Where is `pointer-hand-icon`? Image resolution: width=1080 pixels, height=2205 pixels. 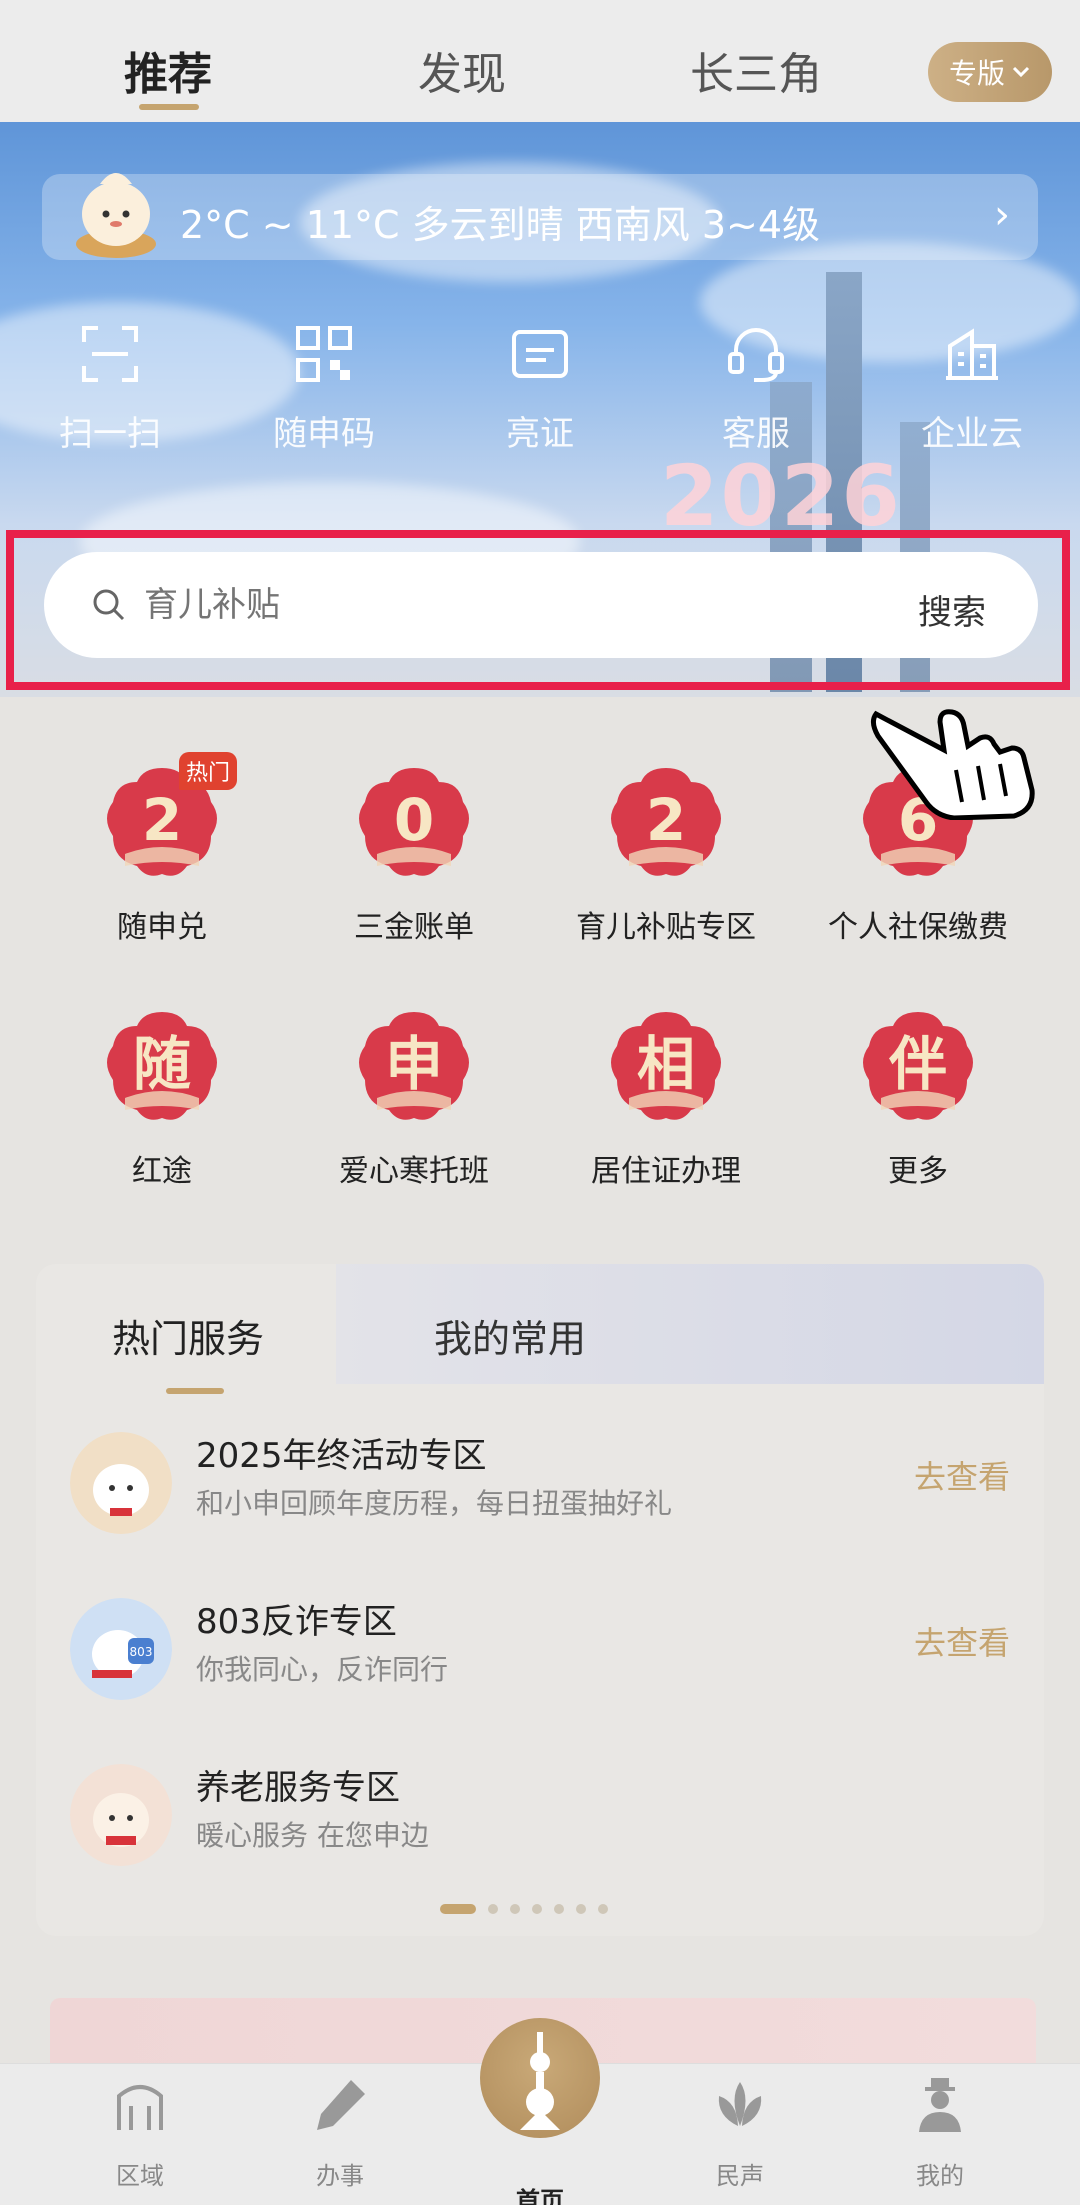 pointer-hand-icon is located at coordinates (952, 764).